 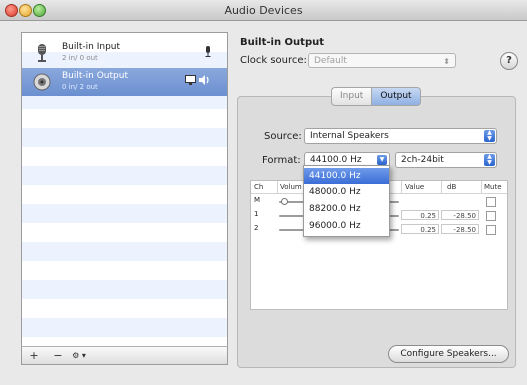 I want to click on format-value: 44100.0 Hz, so click(x=336, y=160).